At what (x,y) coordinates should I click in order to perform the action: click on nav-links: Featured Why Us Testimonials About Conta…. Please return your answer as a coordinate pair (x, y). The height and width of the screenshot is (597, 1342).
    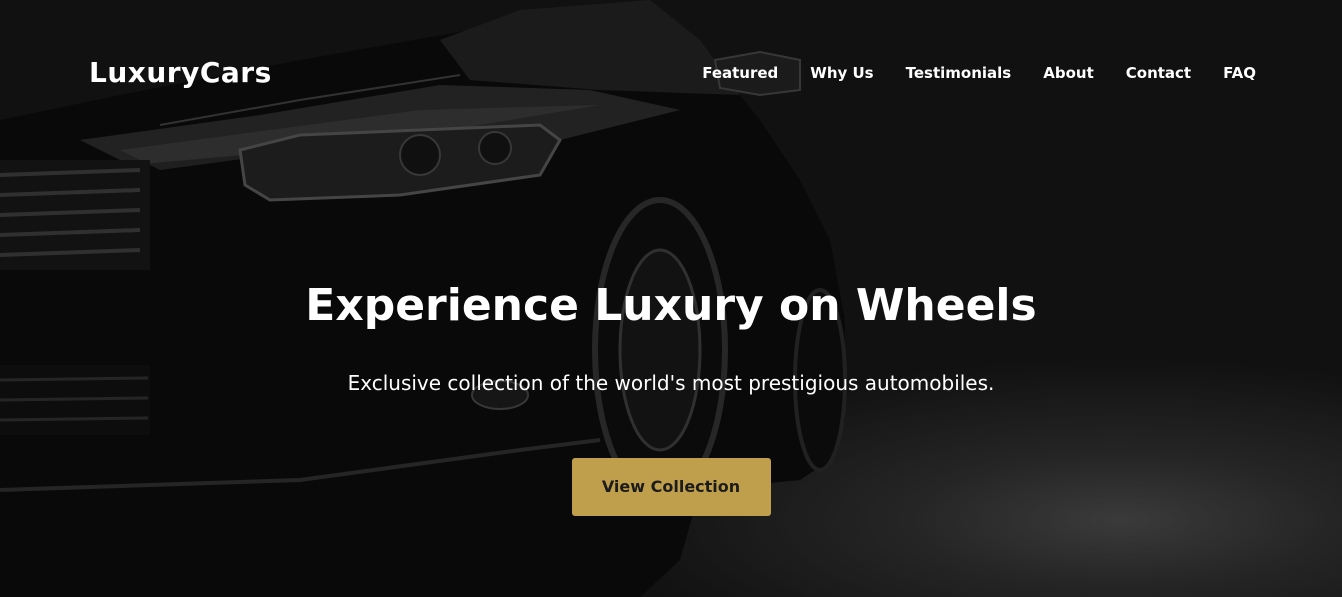
    Looking at the image, I should click on (979, 73).